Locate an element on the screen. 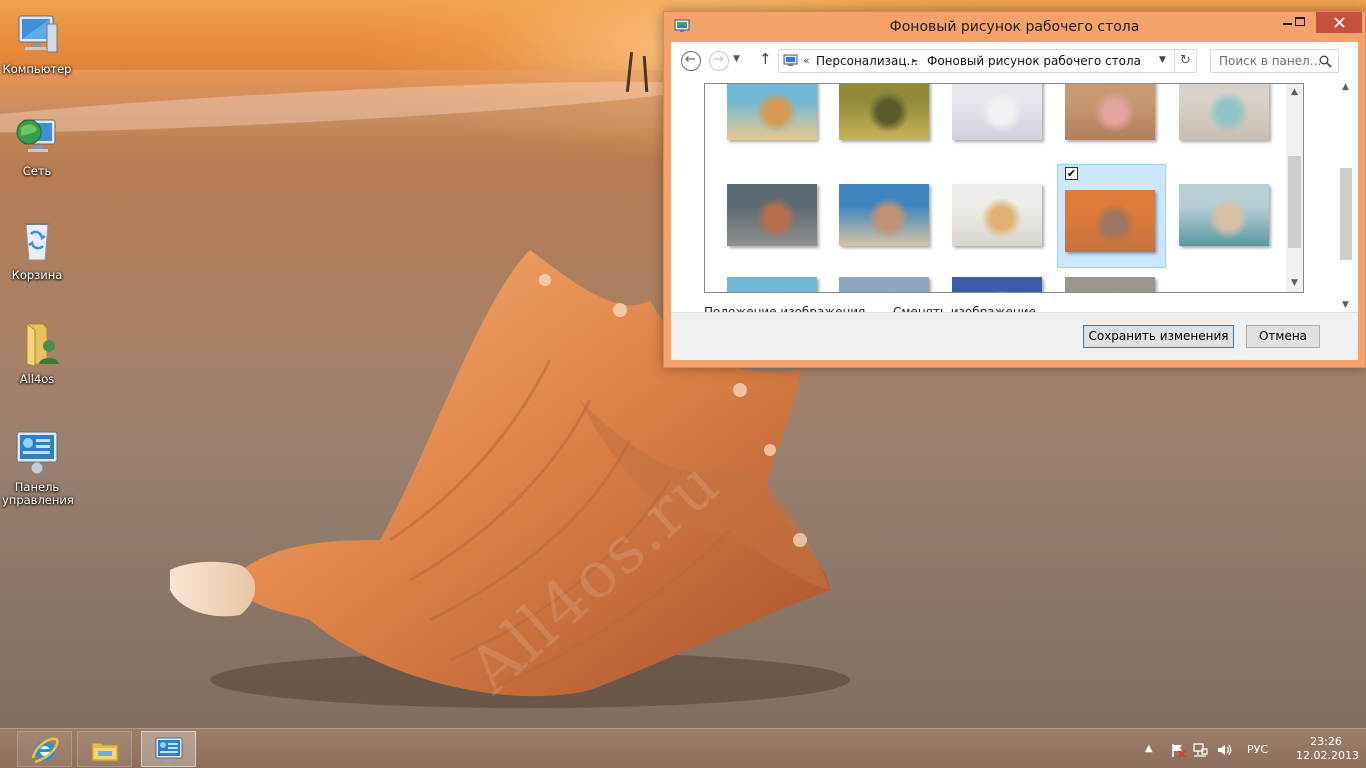  action-center-flag-icon is located at coordinates (1178, 750).